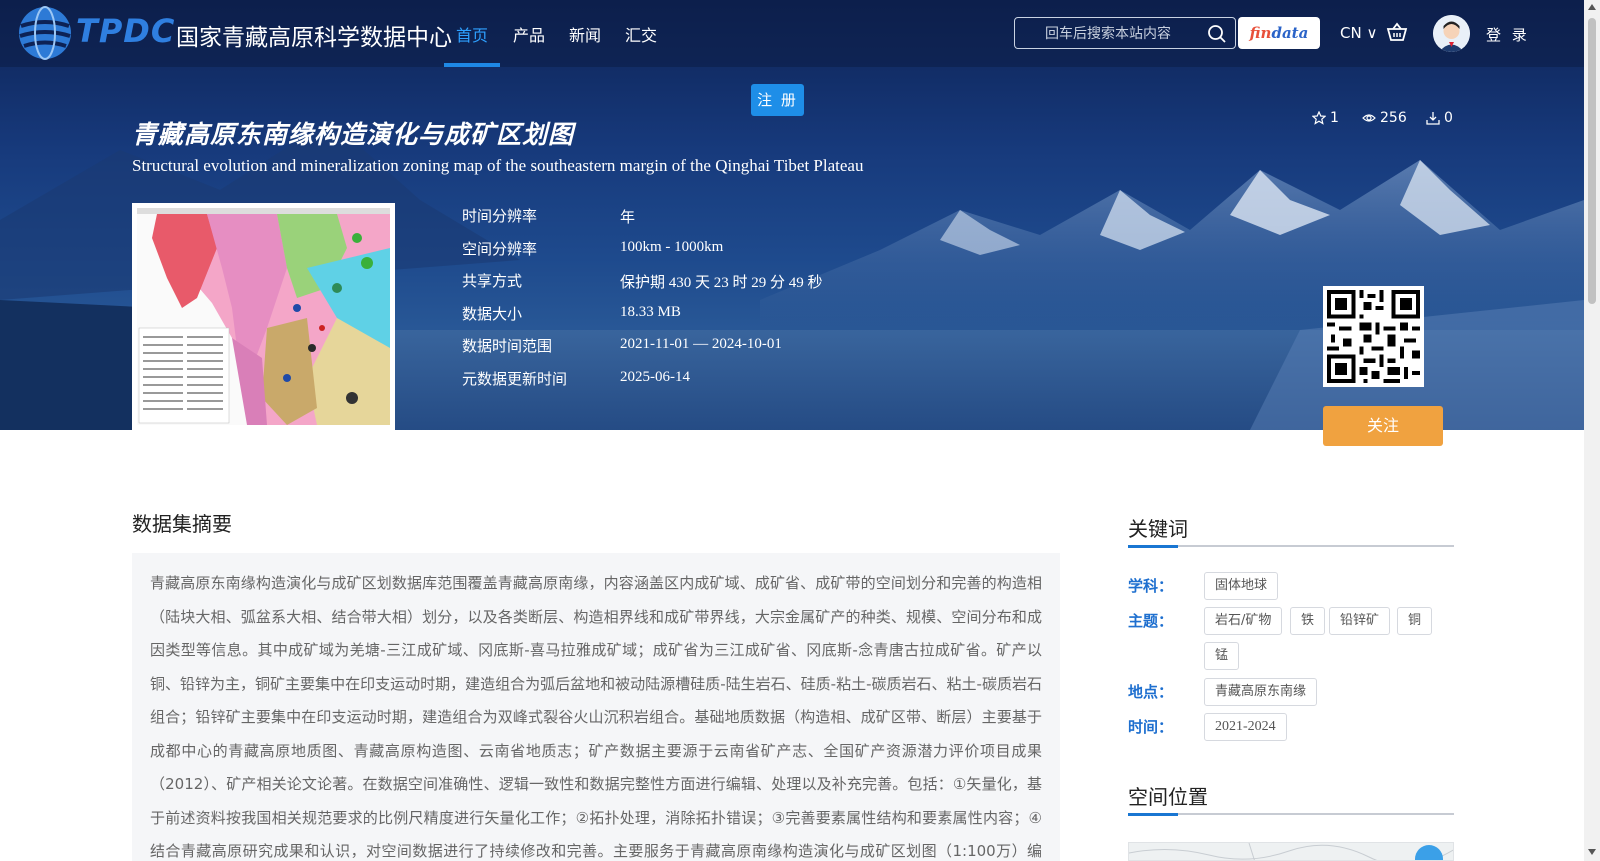 The width and height of the screenshot is (1600, 861). Describe the element at coordinates (1308, 621) in the screenshot. I see `keyword-tag: 铁` at that location.